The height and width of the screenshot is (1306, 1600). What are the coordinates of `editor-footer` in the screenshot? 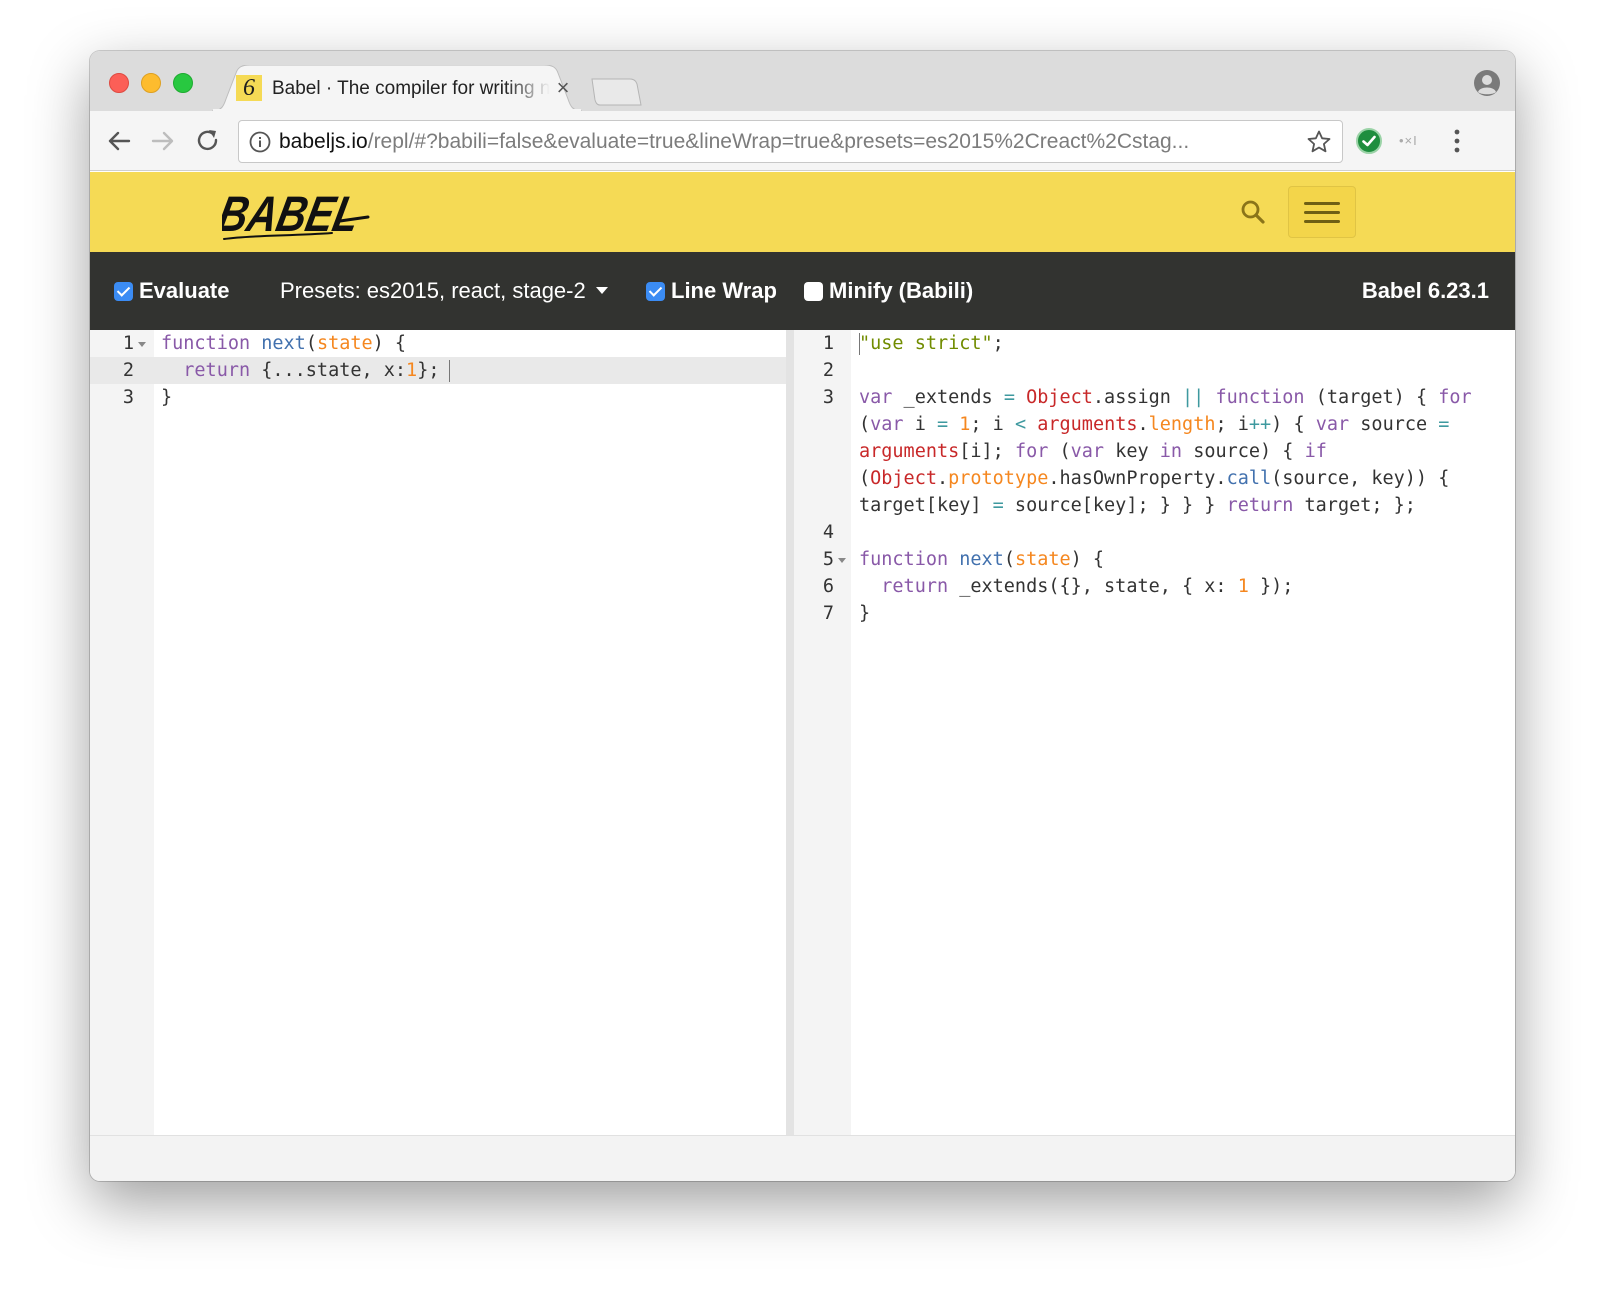 It's located at (802, 1158).